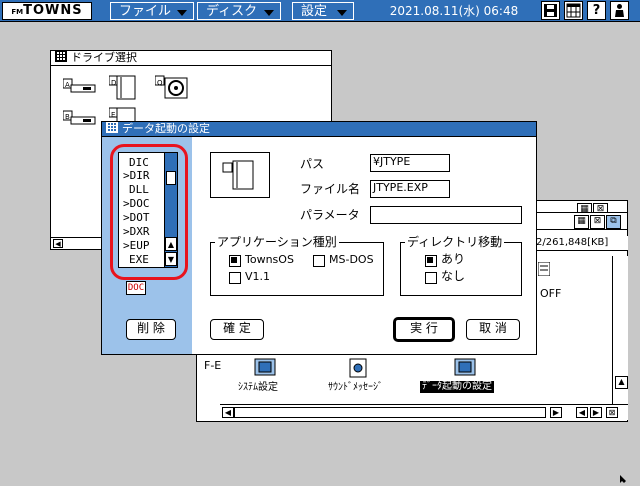 The width and height of the screenshot is (640, 486). I want to click on menu-label: ファイル, so click(145, 11).